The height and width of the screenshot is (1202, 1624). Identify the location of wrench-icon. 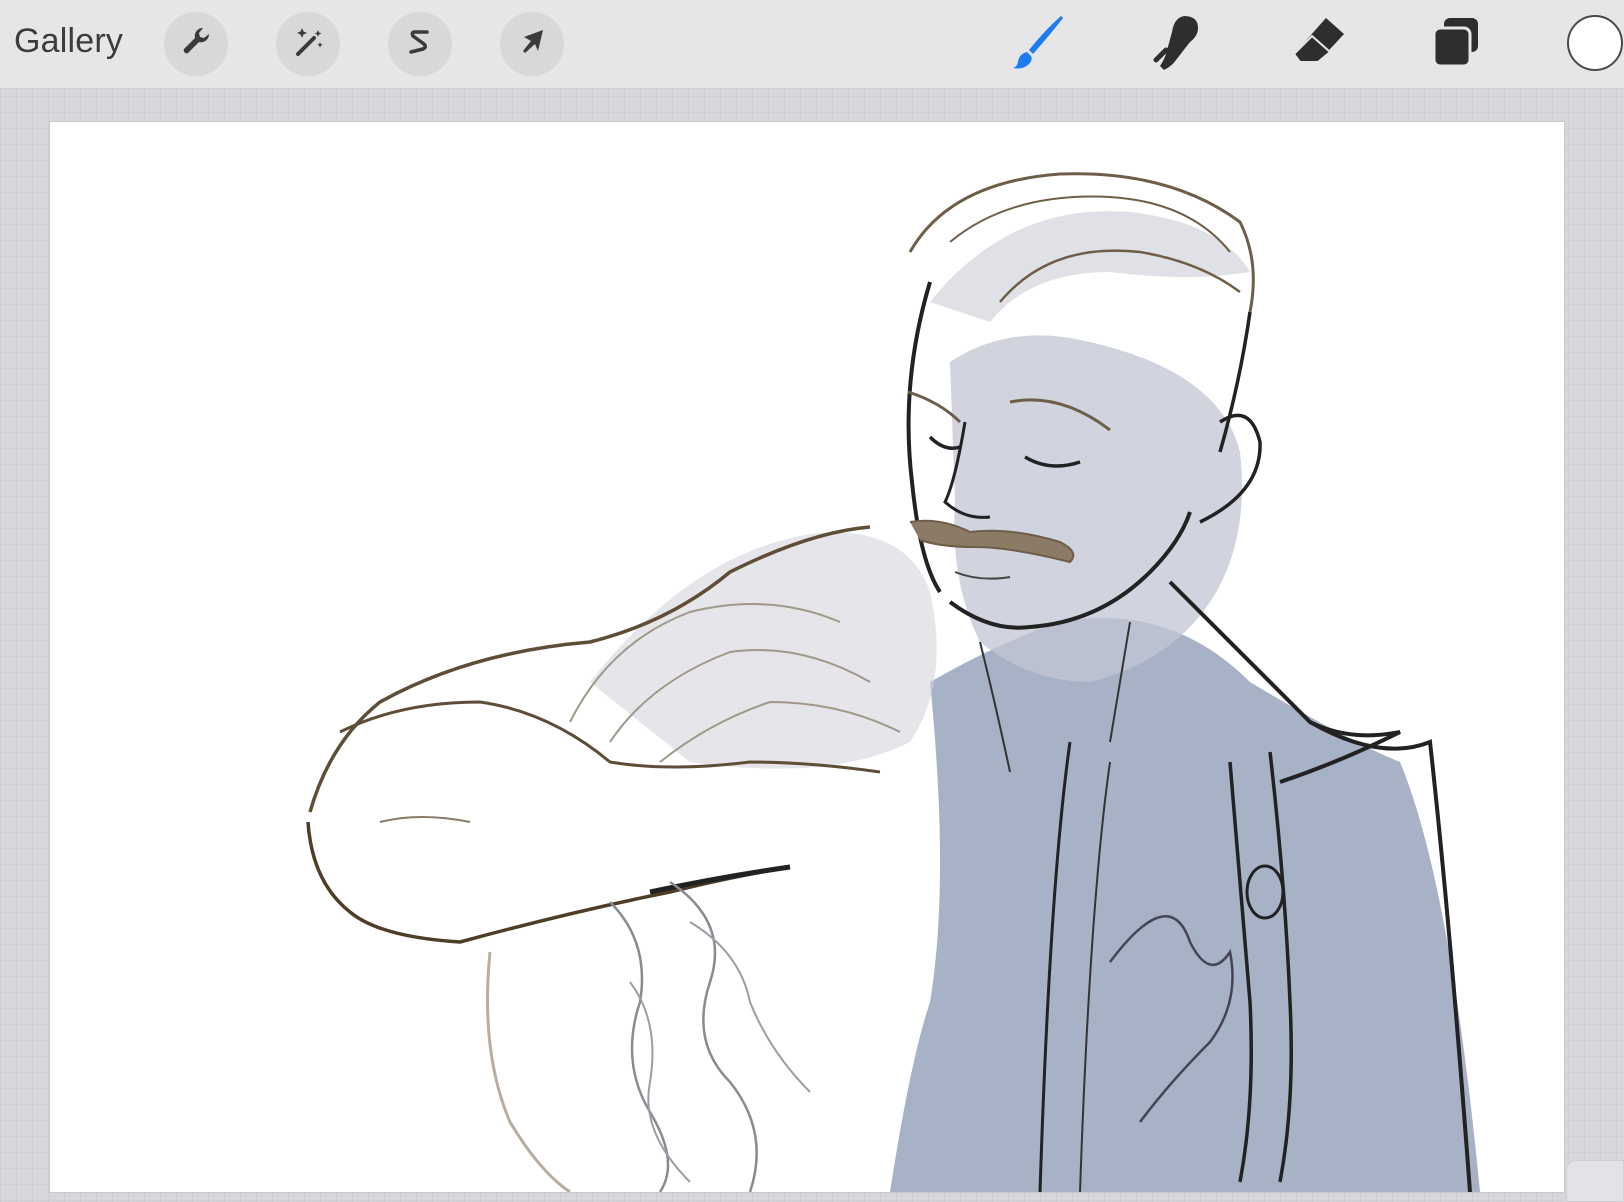
(196, 44).